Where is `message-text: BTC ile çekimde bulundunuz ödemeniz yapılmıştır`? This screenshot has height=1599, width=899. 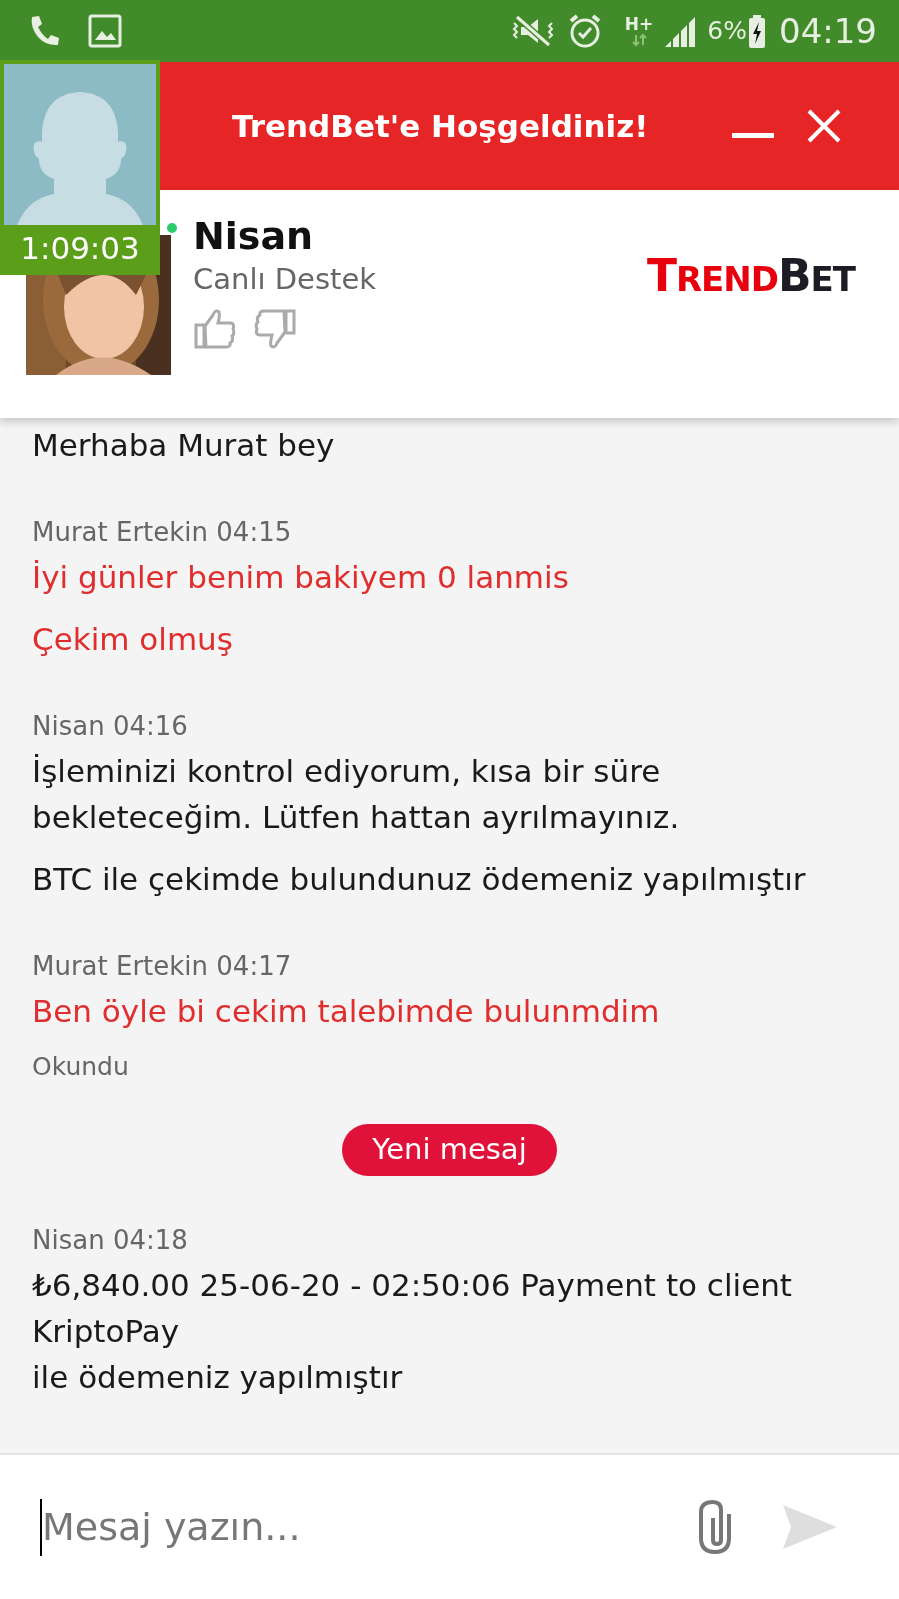
message-text: BTC ile çekimde bulundunuz ödemeniz yapılmıştır is located at coordinates (419, 879).